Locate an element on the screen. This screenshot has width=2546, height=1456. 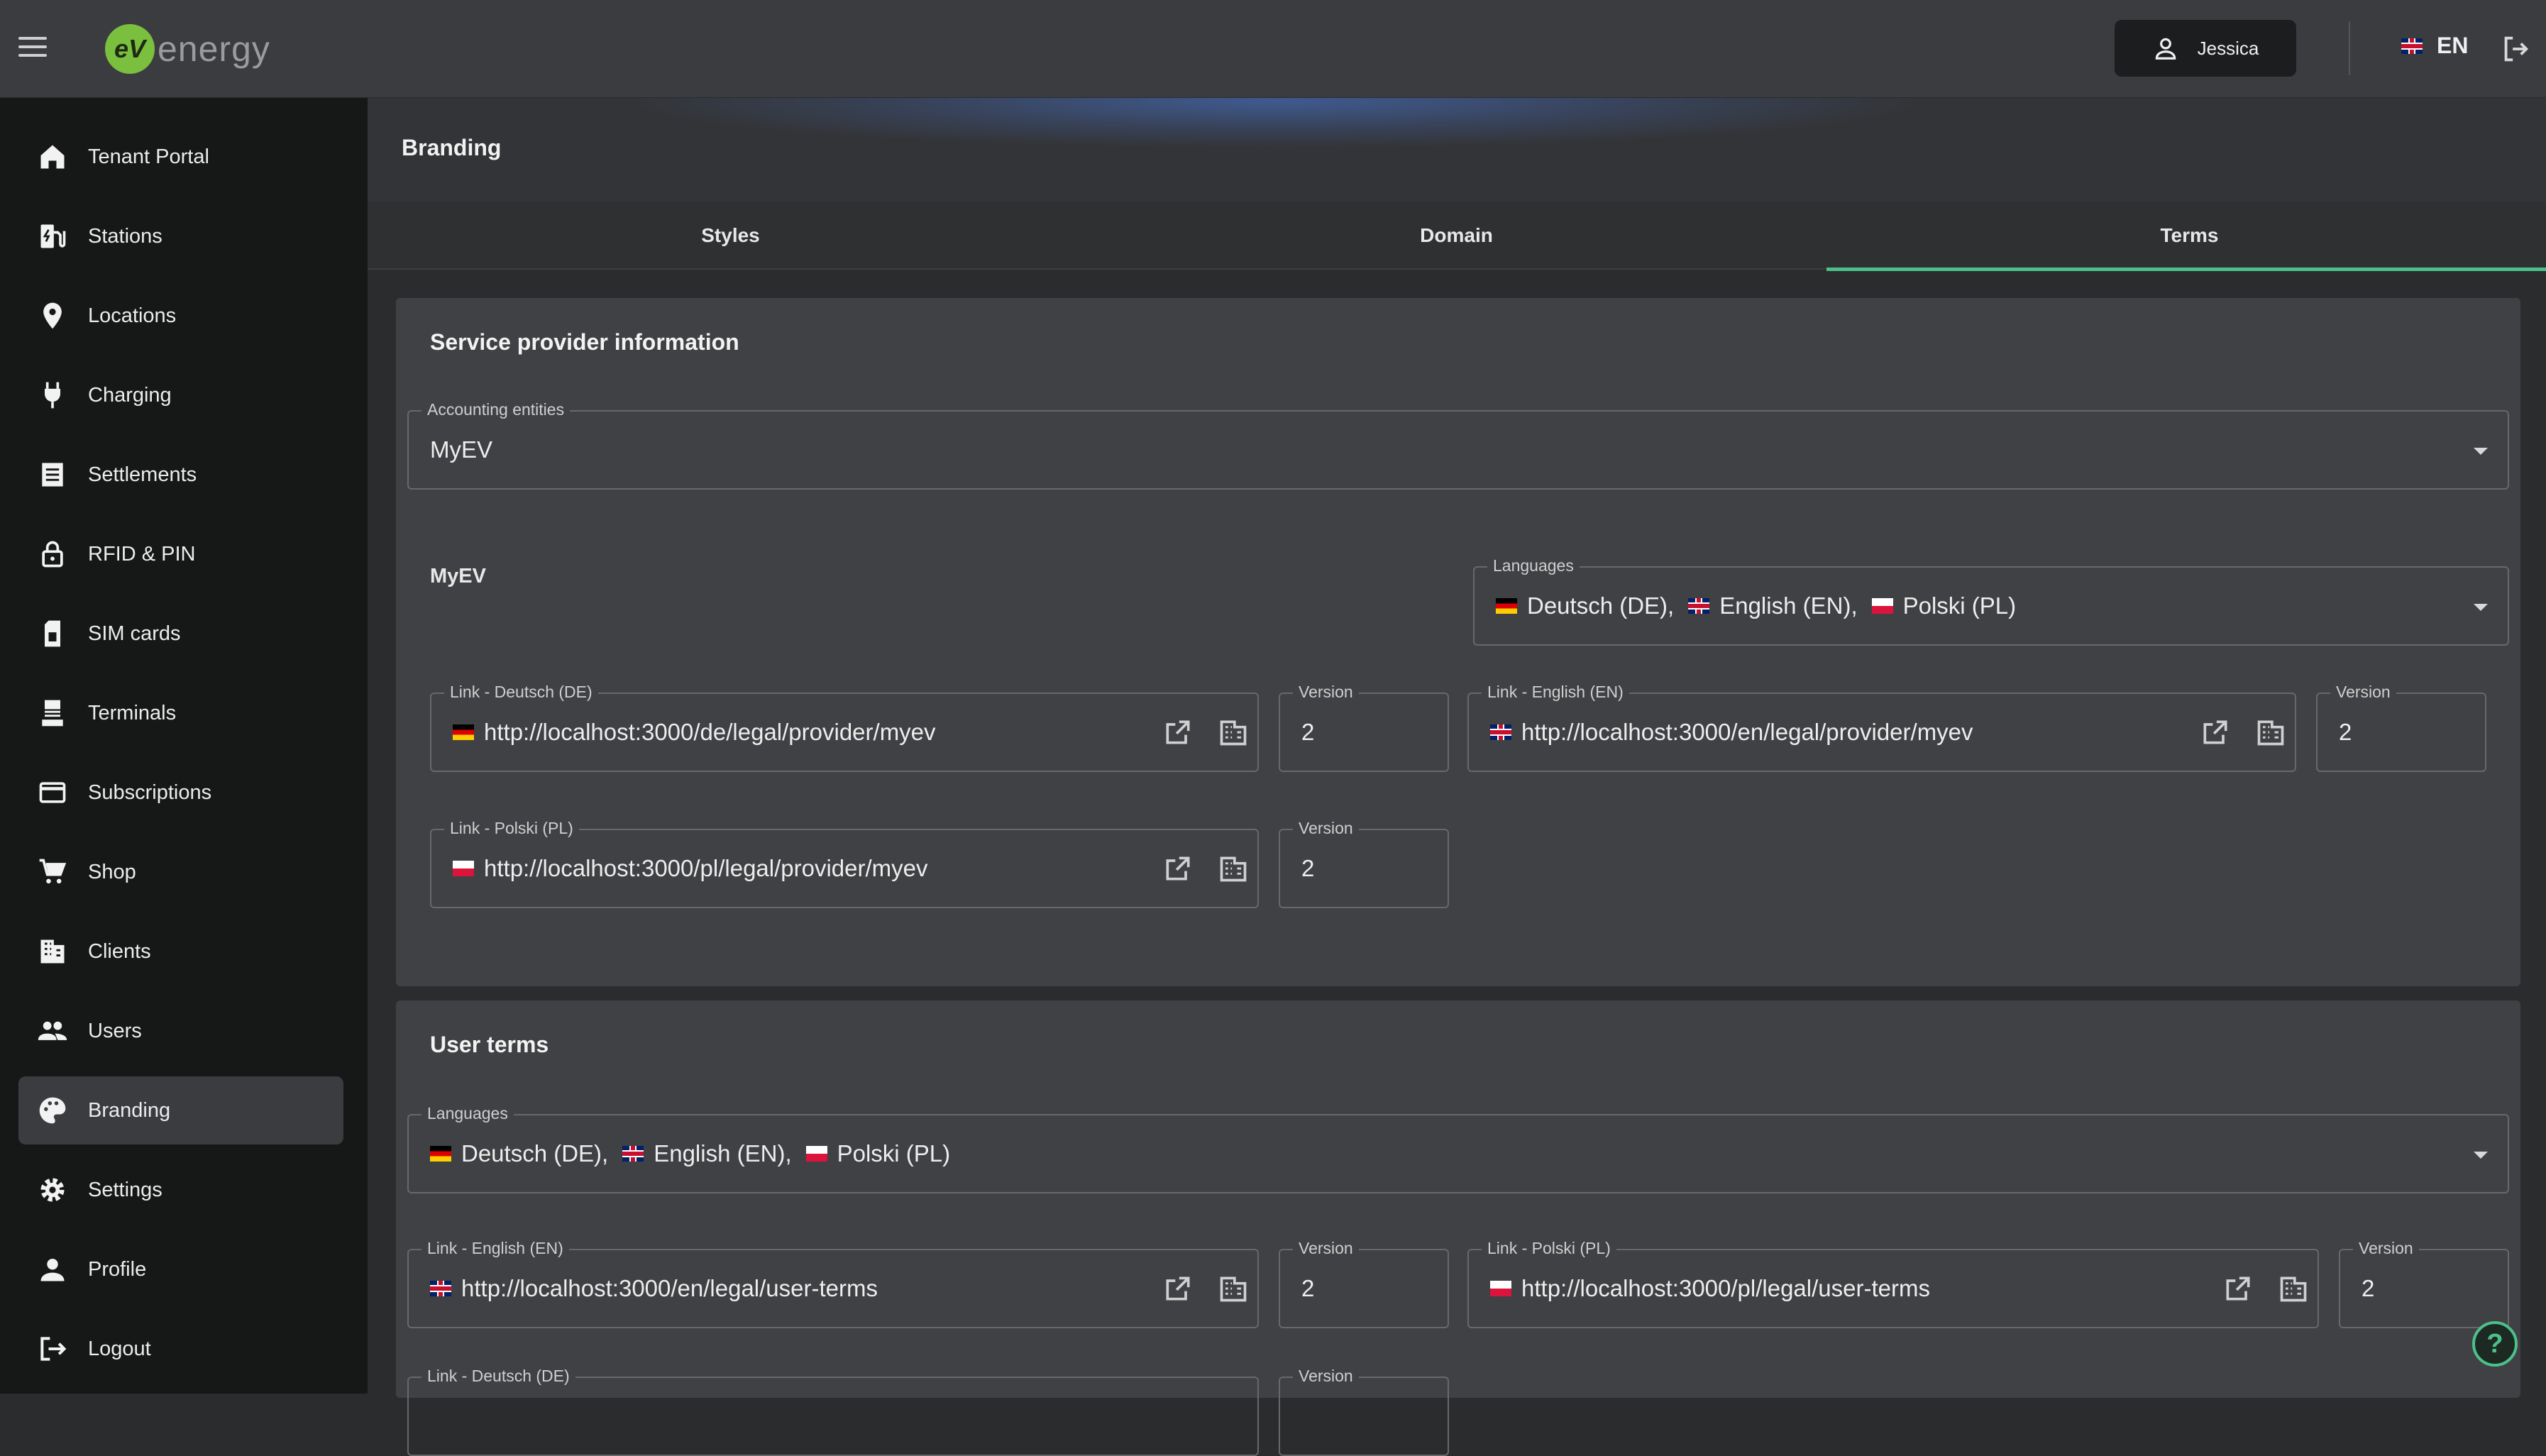
logo: eV energy is located at coordinates (187, 49).